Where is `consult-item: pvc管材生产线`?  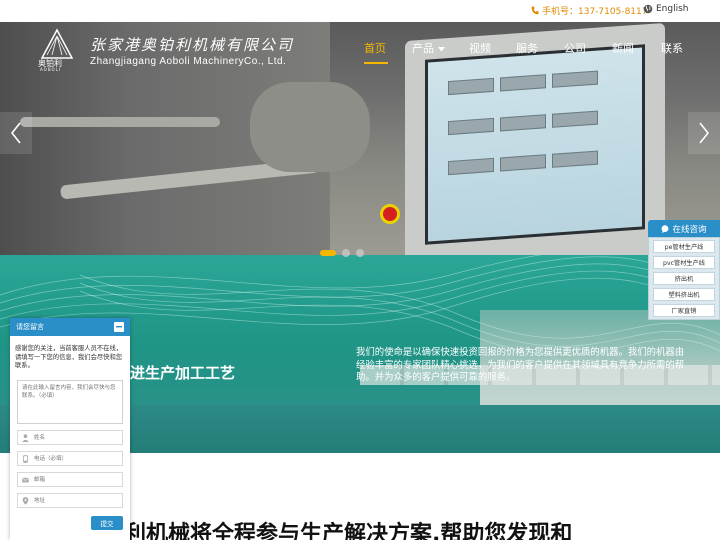
consult-item: pvc管材生产线 is located at coordinates (684, 262).